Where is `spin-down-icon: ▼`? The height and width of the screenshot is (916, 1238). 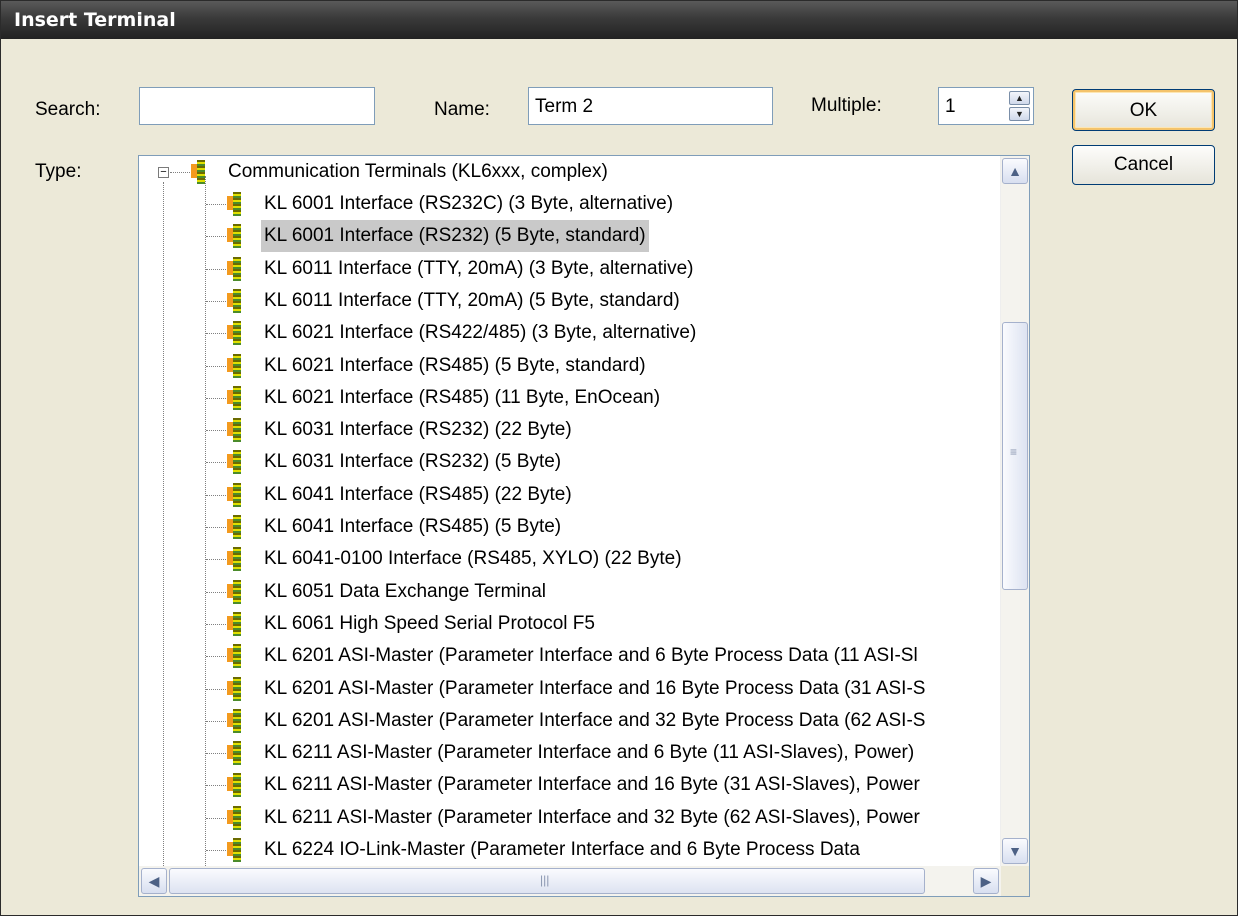
spin-down-icon: ▼ is located at coordinates (1019, 114).